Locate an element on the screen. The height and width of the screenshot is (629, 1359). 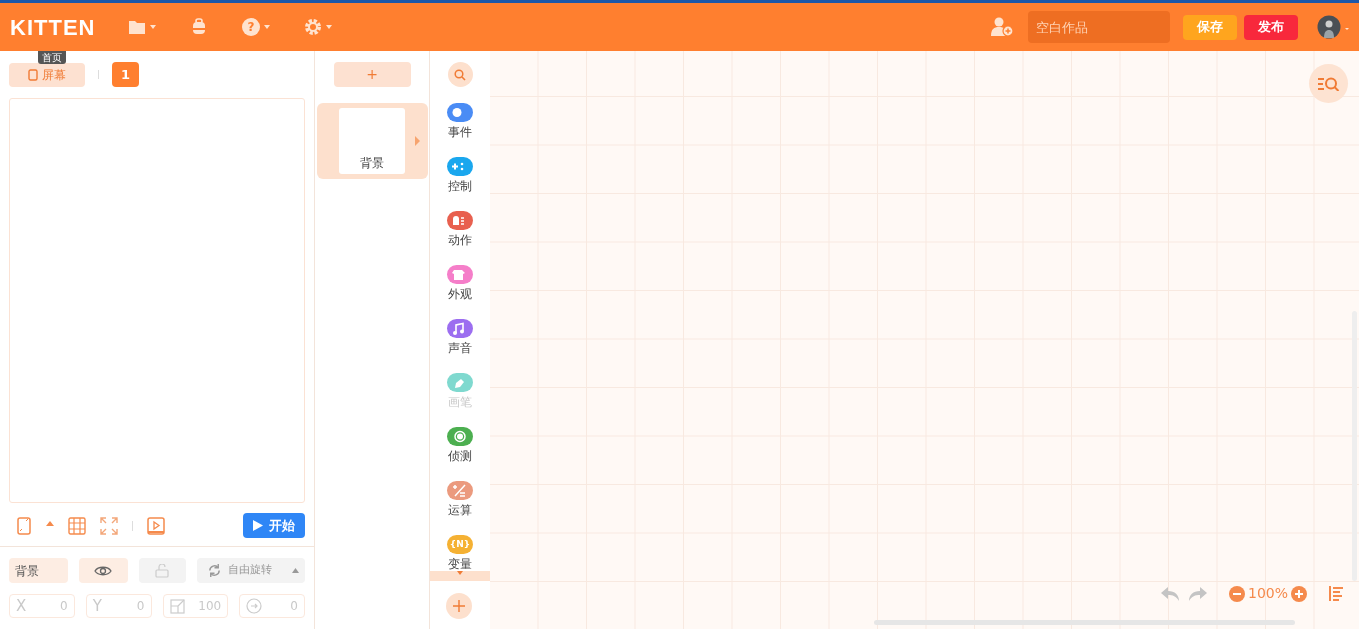
visibility-button is located at coordinates (103, 570).